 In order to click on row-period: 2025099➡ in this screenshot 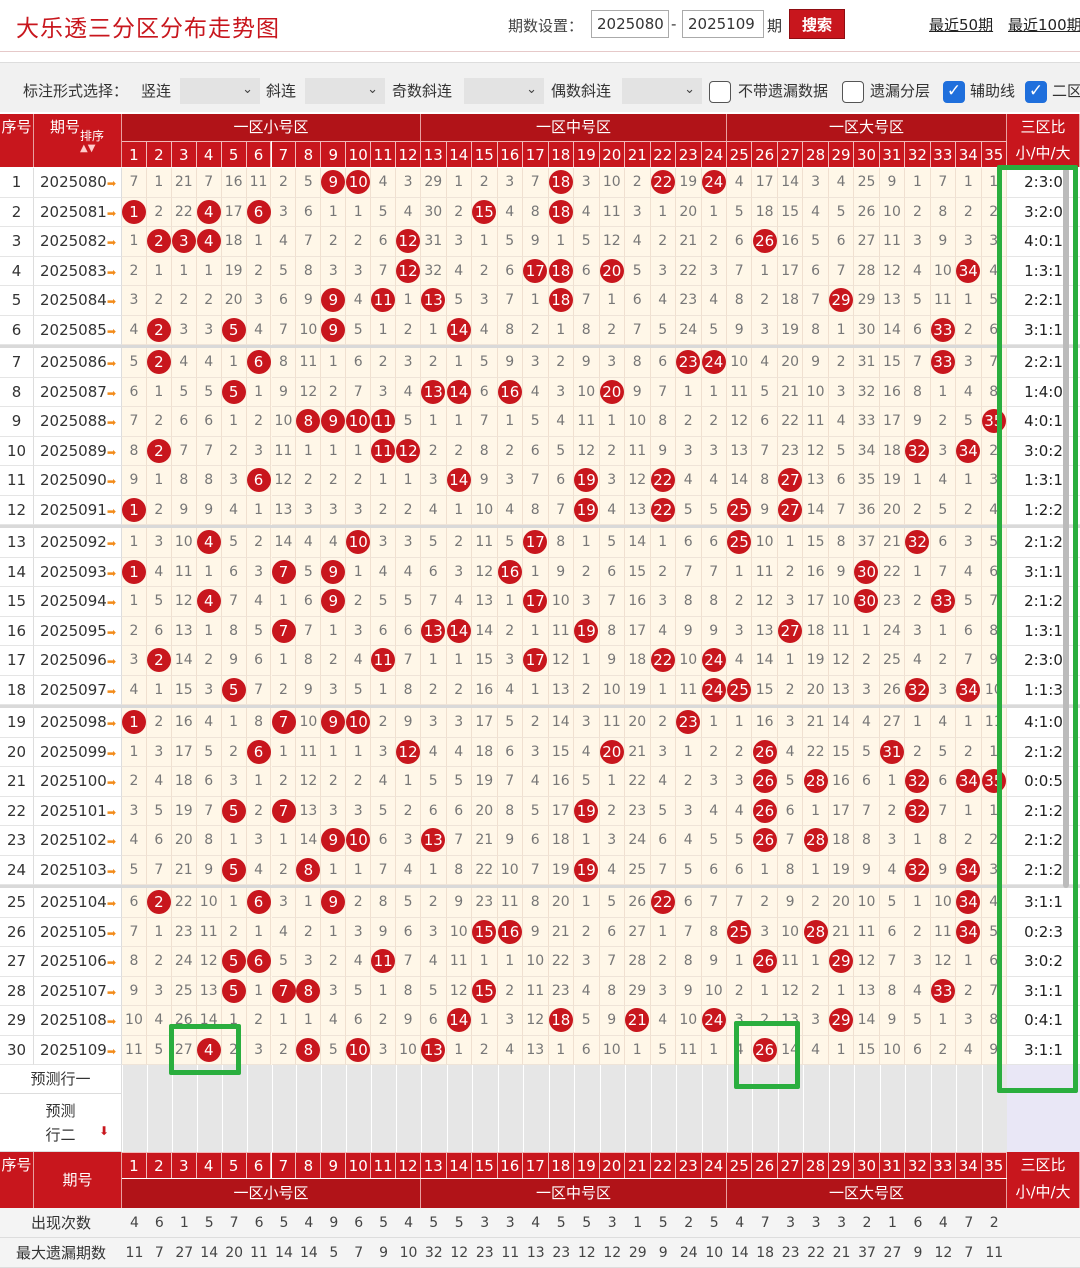, I will do `click(78, 752)`.